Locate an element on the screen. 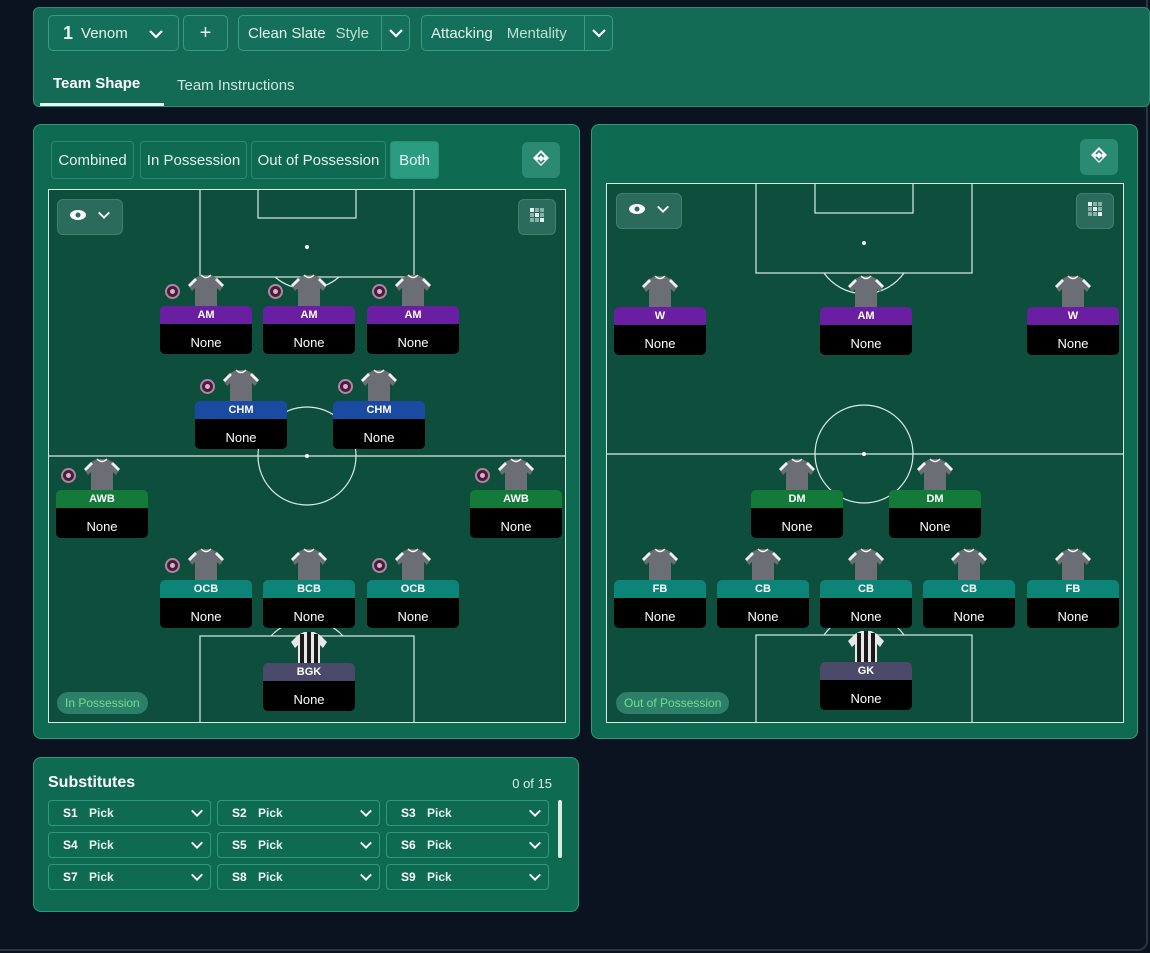 This screenshot has height=953, width=1150. segment-combined: Combined is located at coordinates (92, 160).